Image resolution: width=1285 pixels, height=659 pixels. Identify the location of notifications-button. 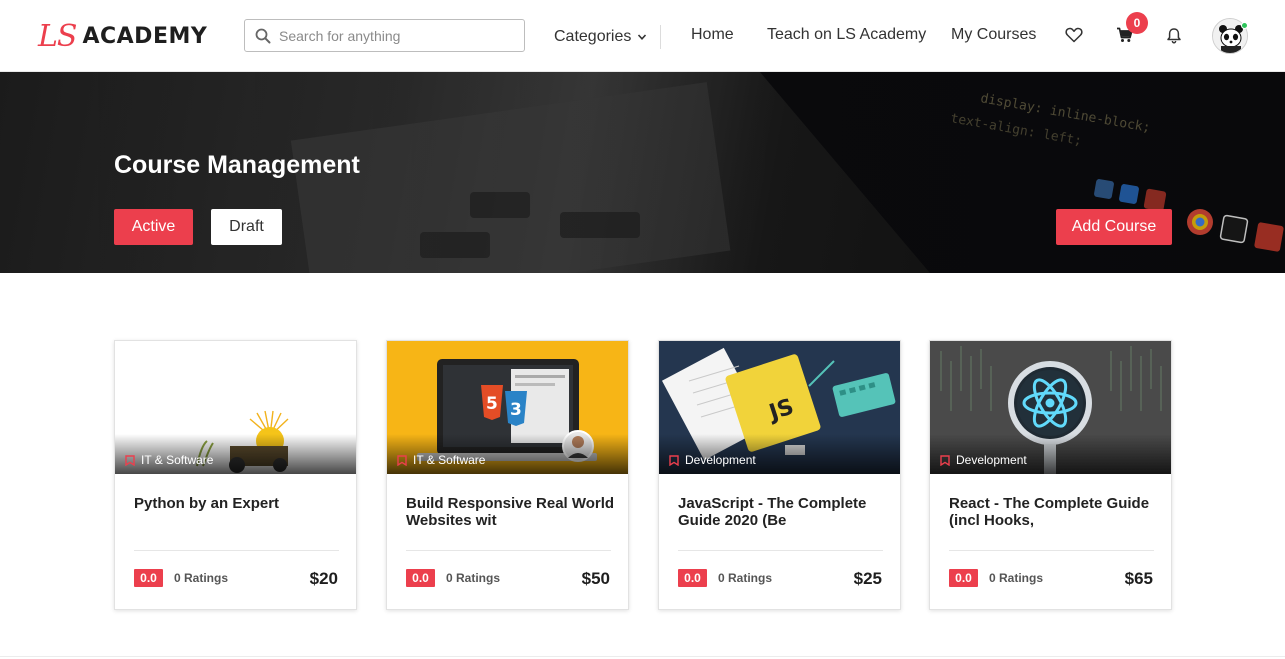
(1174, 35).